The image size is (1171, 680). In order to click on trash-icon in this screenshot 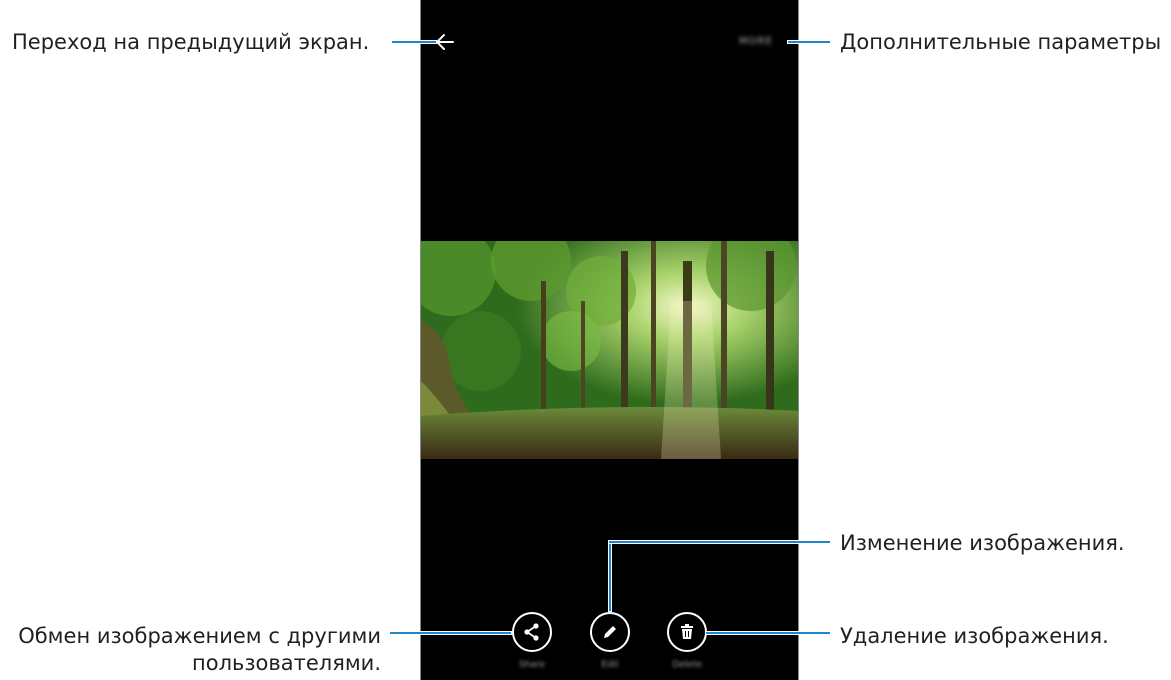, I will do `click(687, 631)`.